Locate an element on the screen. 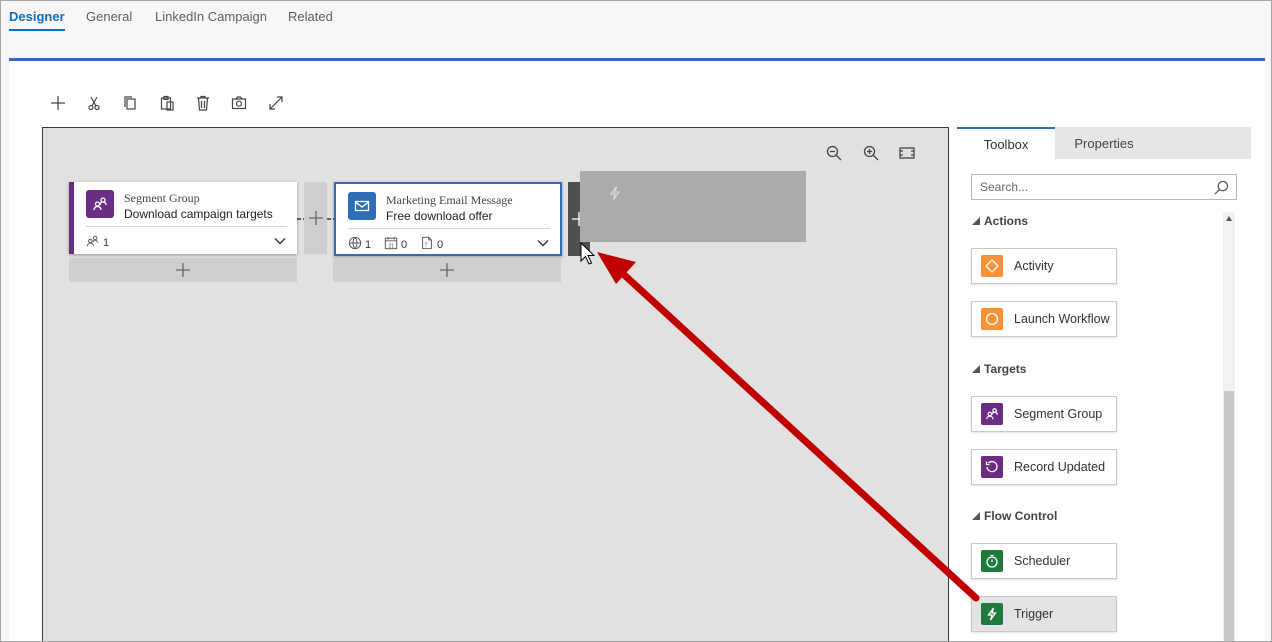 The height and width of the screenshot is (642, 1272). add-below-email-button is located at coordinates (447, 270).